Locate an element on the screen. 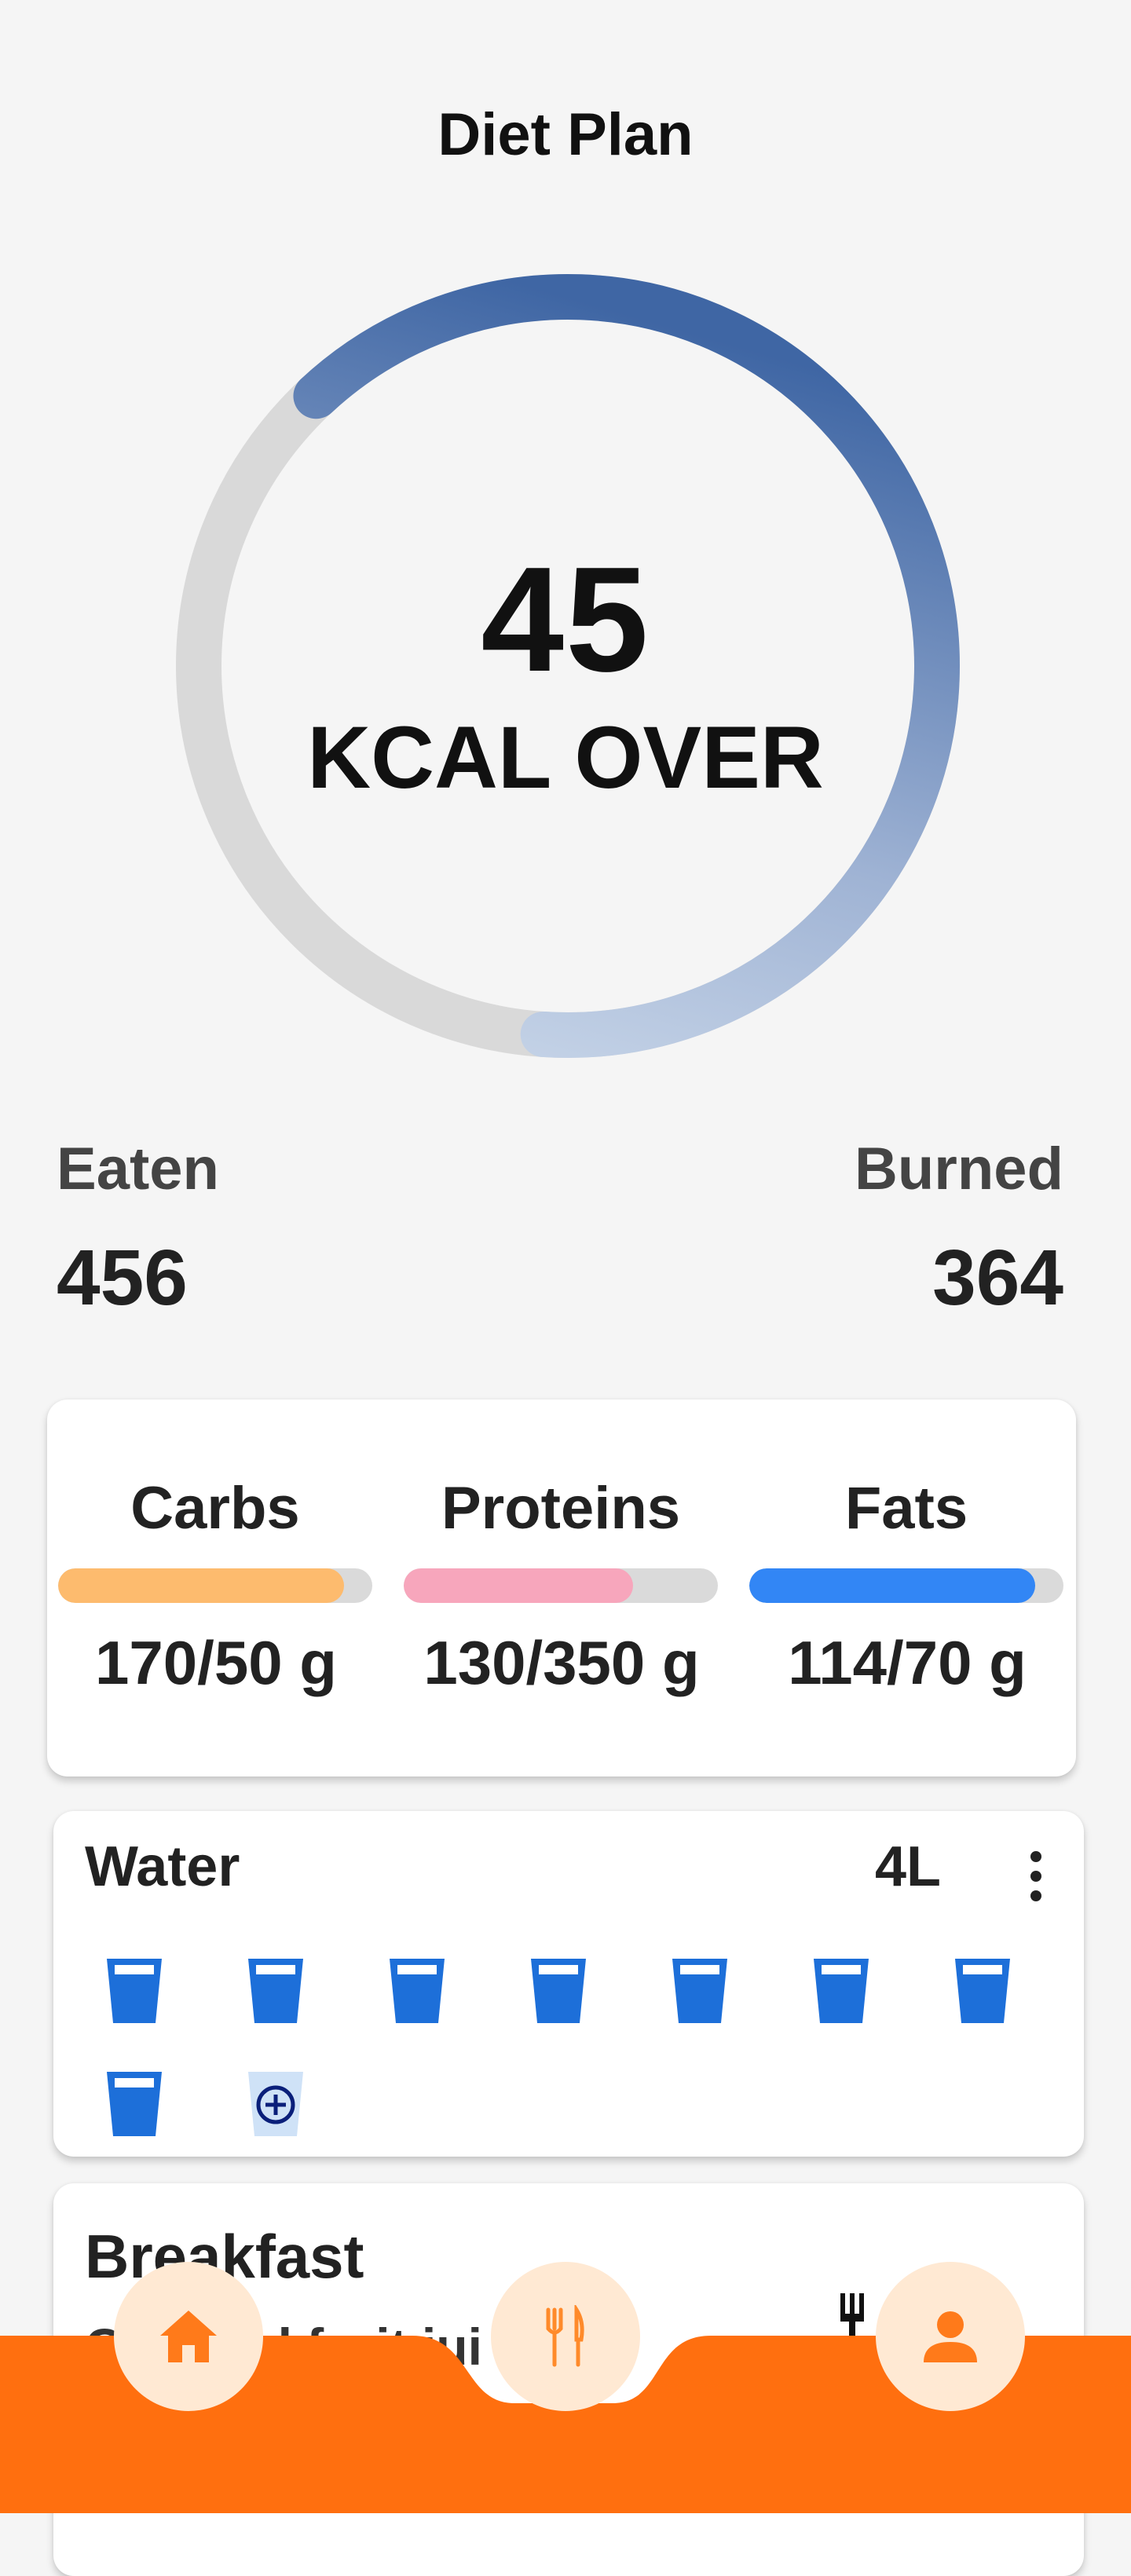 This screenshot has width=1131, height=2576. eaten-label: Eaten is located at coordinates (138, 1169).